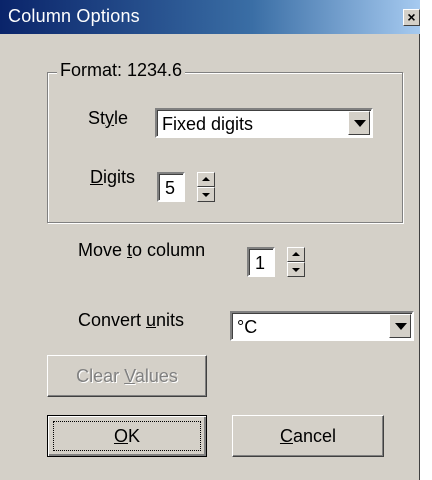  I want to click on focus-rectangle, so click(127, 436).